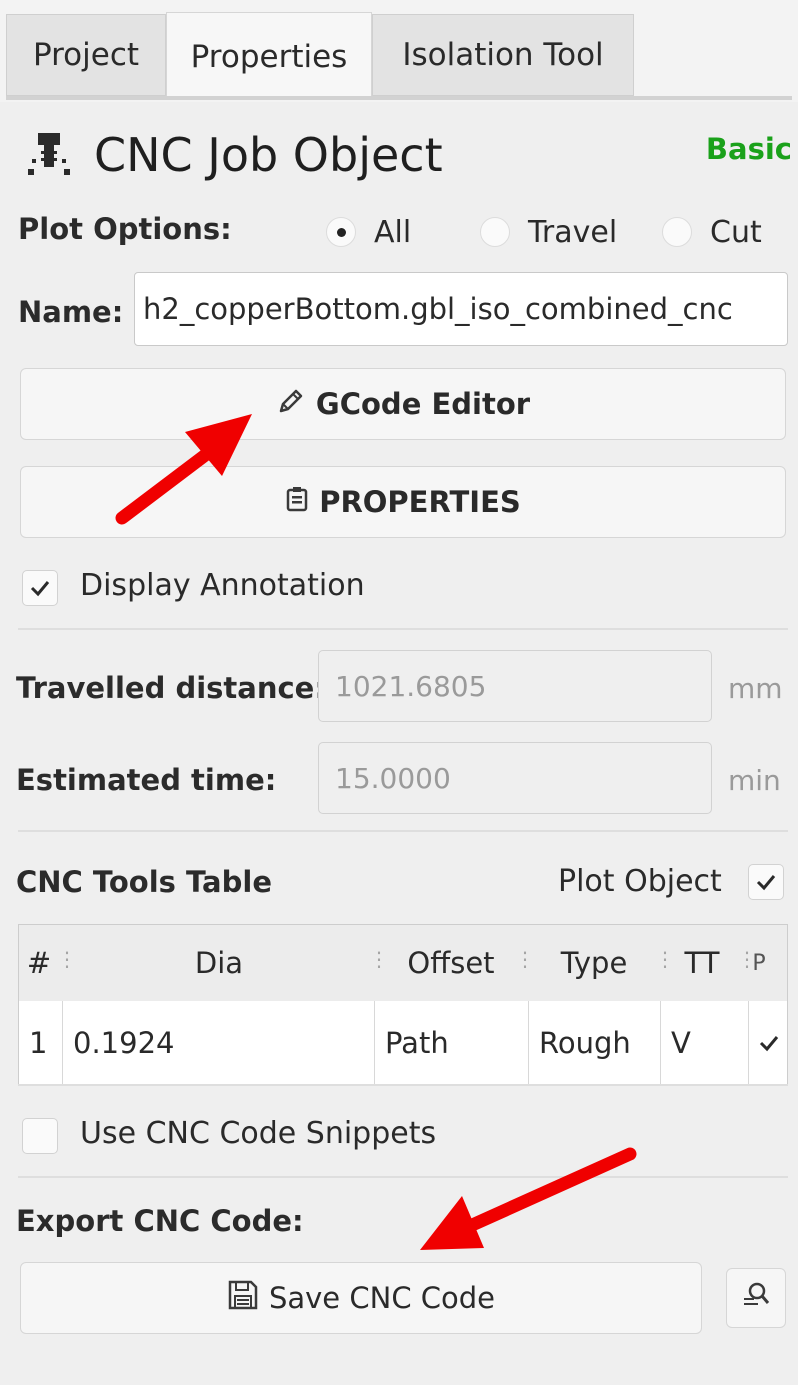  What do you see at coordinates (528, 1198) in the screenshot?
I see `annotation-arrow-save` at bounding box center [528, 1198].